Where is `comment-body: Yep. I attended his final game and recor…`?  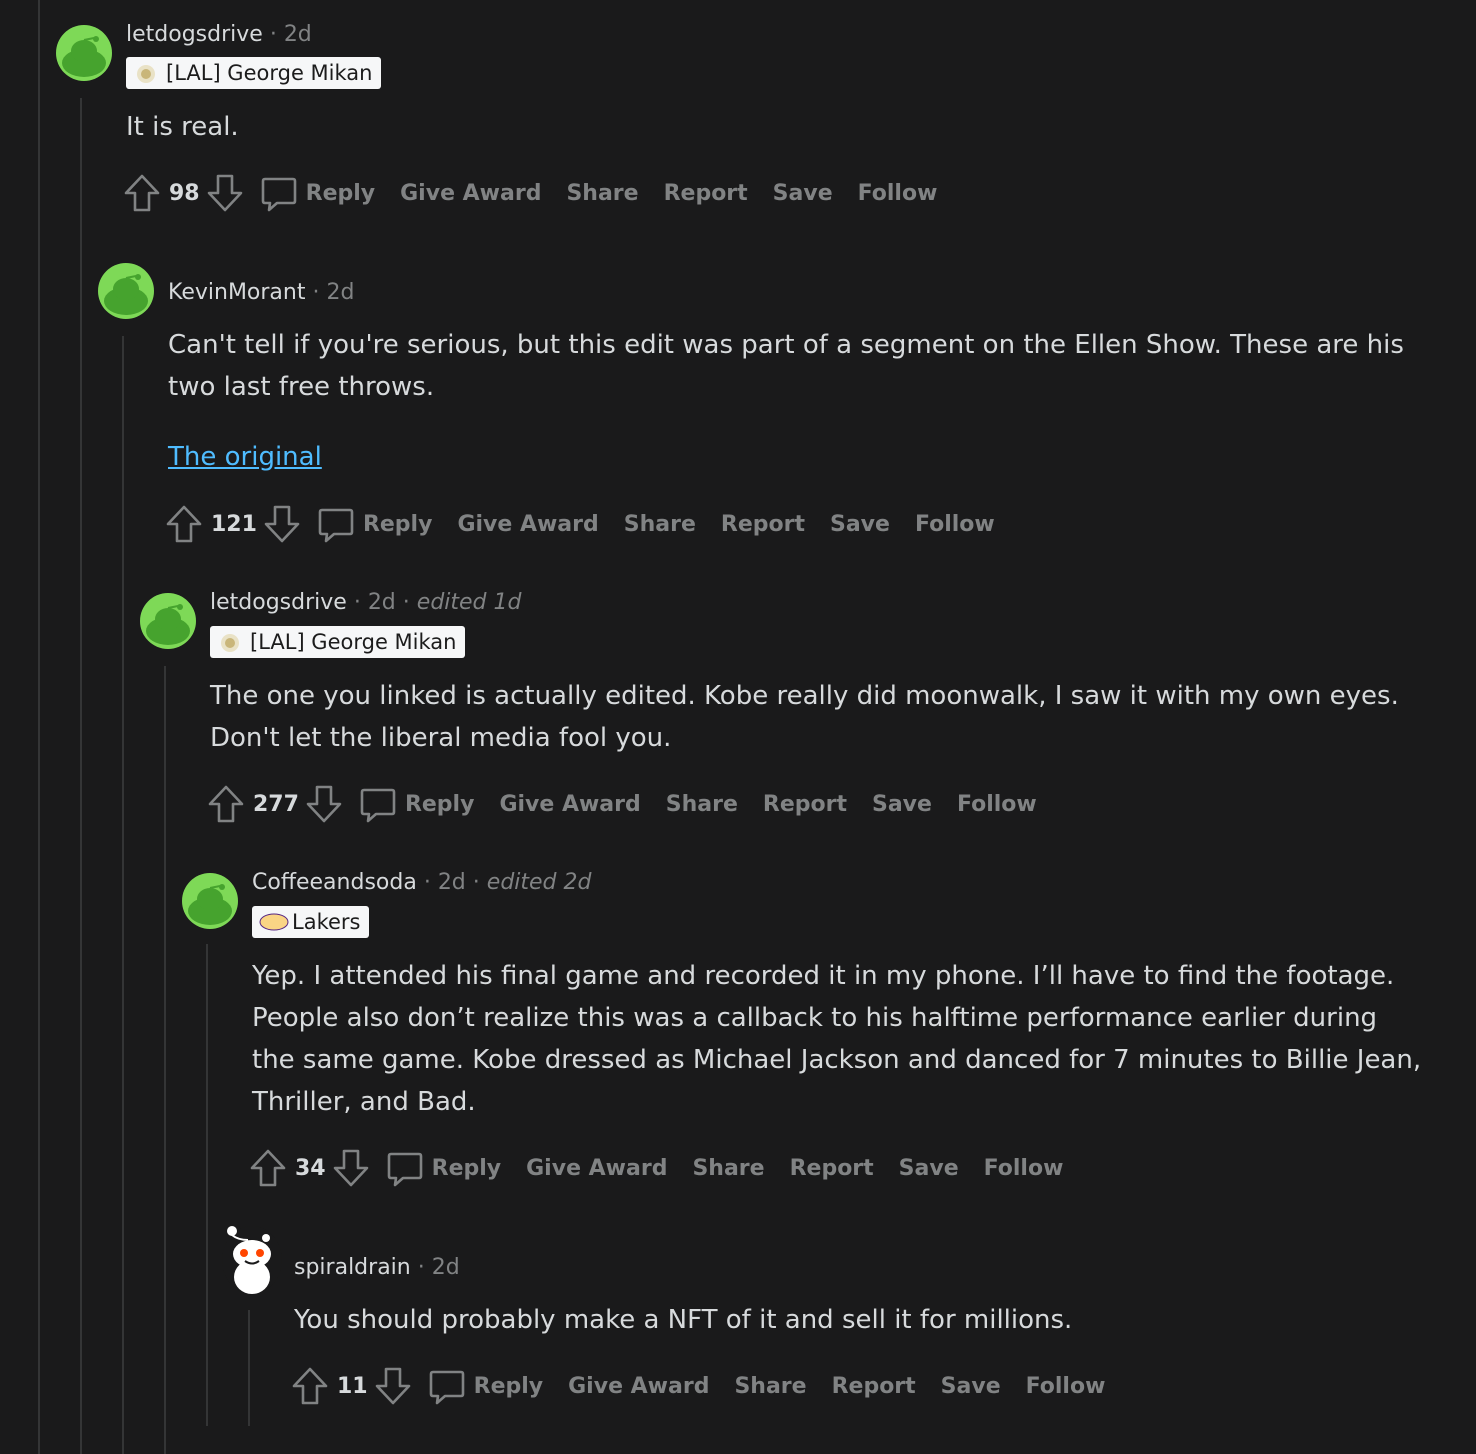 comment-body: Yep. I attended his final game and recor… is located at coordinates (837, 1039).